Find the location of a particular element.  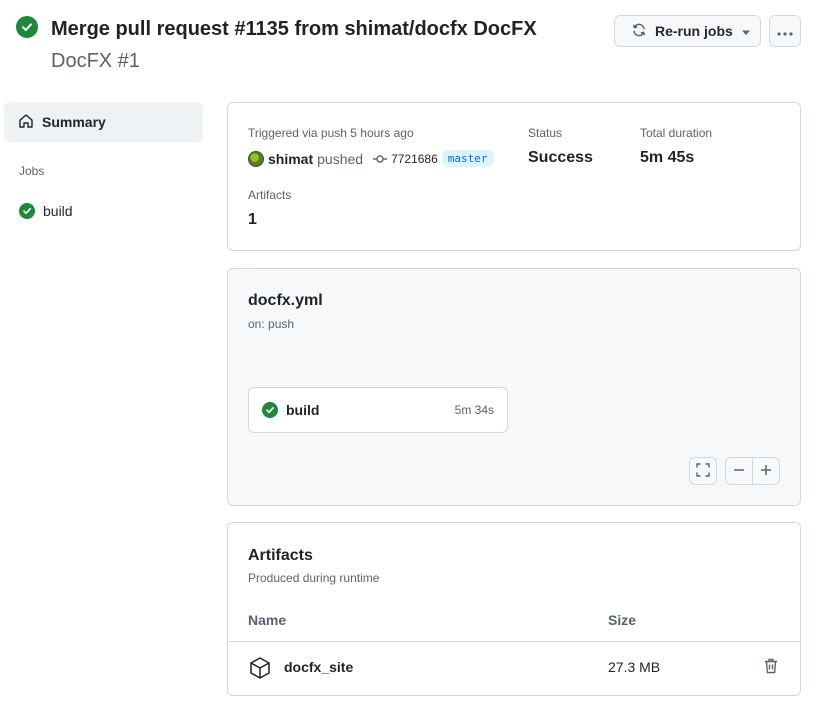

artifacts-label: Artifacts is located at coordinates (270, 195).